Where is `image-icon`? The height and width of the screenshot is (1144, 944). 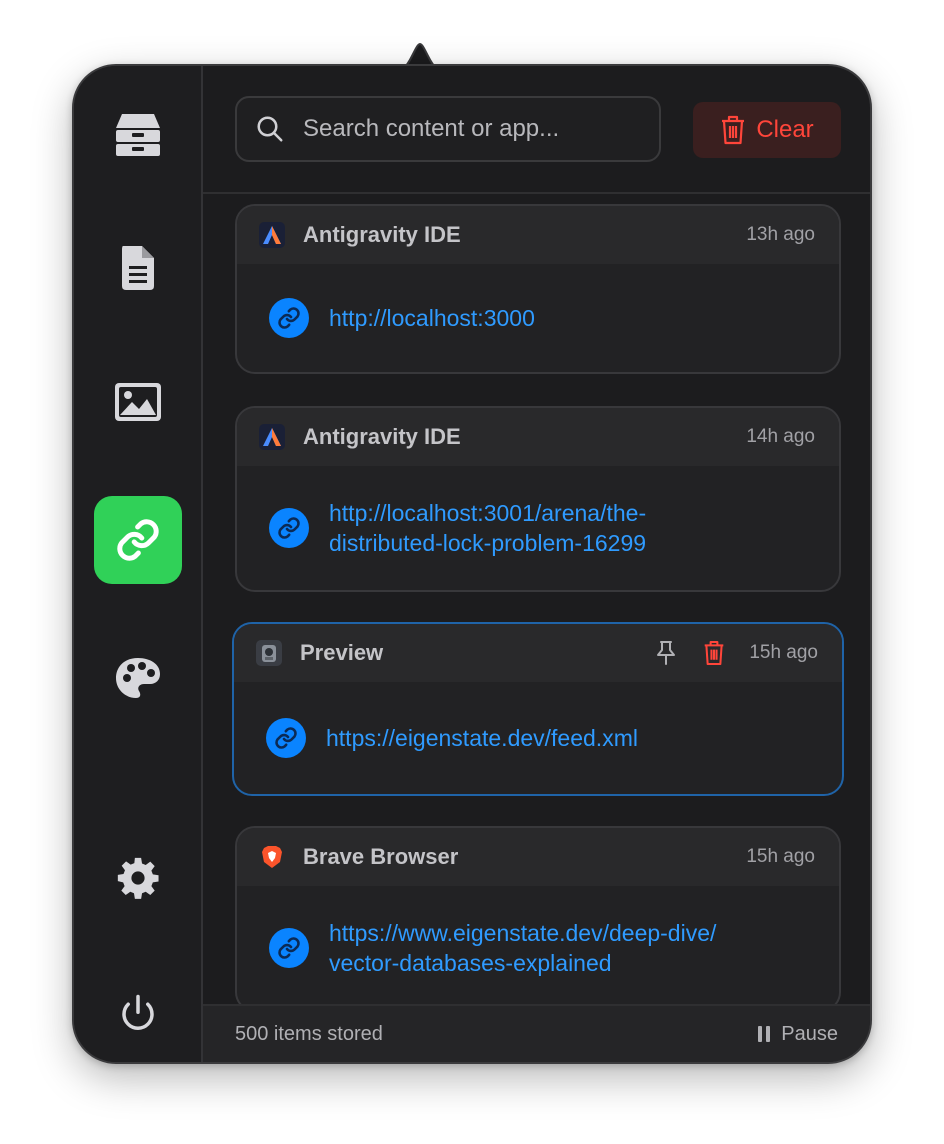
image-icon is located at coordinates (138, 402).